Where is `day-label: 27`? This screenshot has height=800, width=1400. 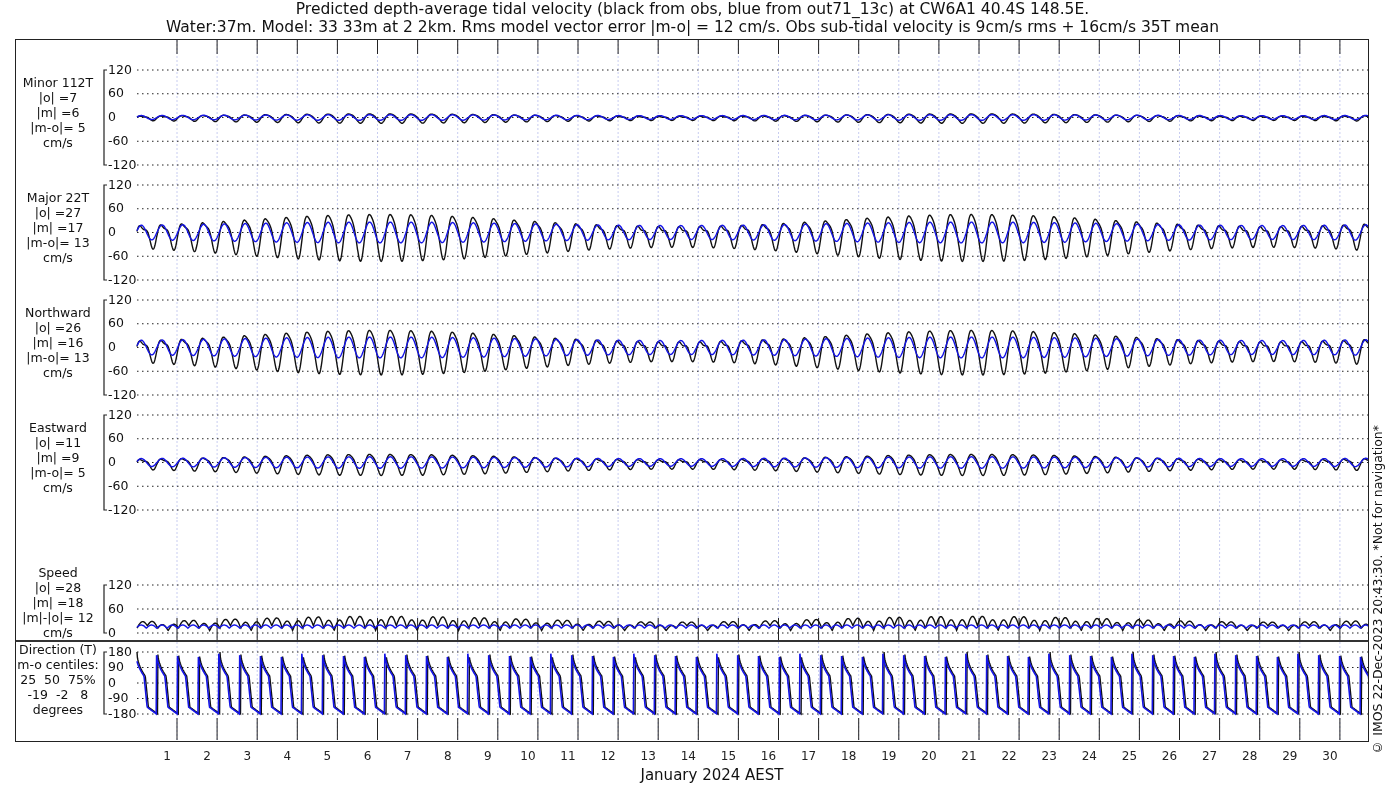 day-label: 27 is located at coordinates (1209, 756).